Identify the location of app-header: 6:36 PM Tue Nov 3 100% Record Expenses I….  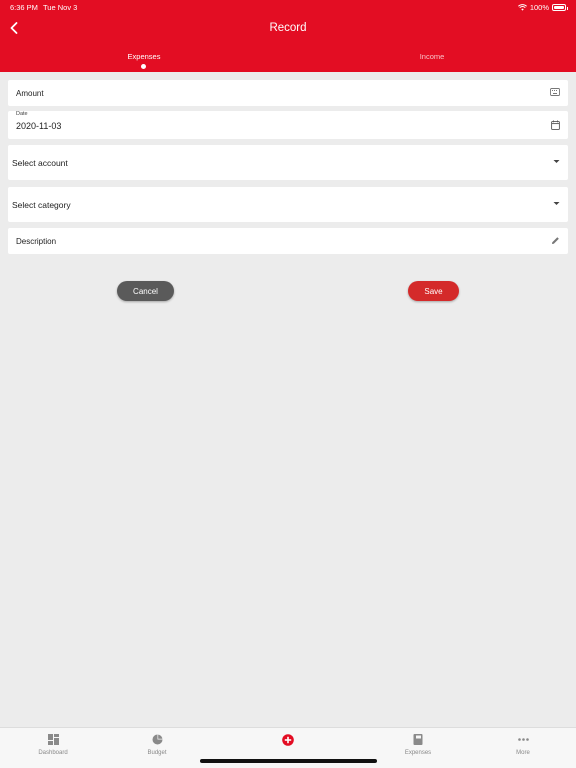
(288, 36).